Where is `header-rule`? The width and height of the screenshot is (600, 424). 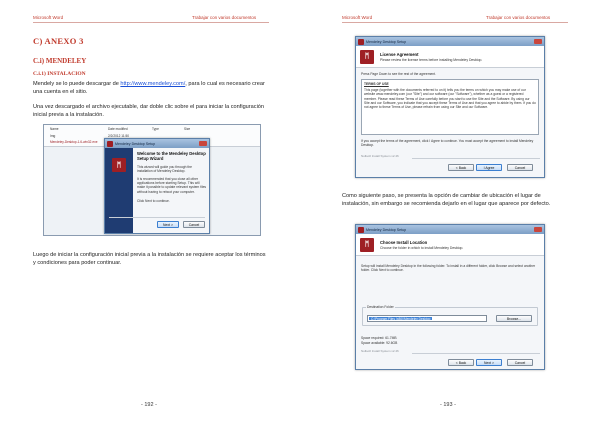 header-rule is located at coordinates (151, 22).